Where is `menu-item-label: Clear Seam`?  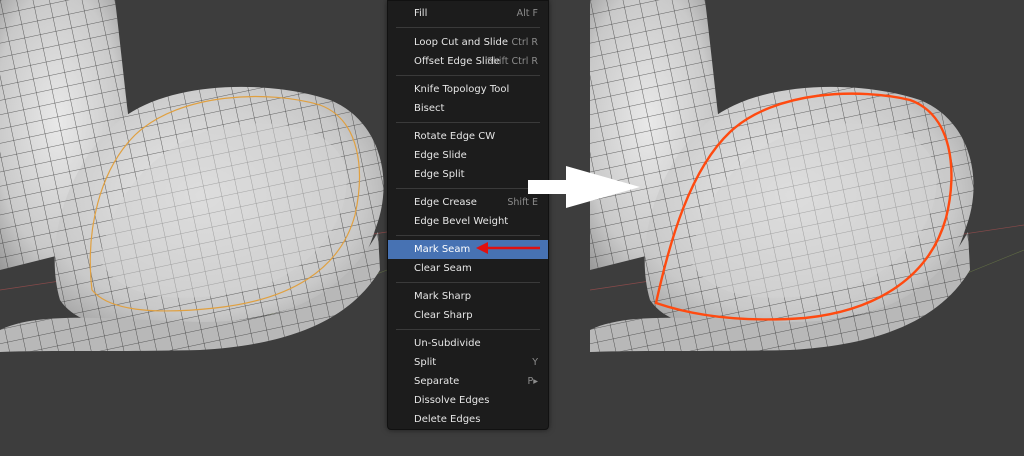 menu-item-label: Clear Seam is located at coordinates (443, 268).